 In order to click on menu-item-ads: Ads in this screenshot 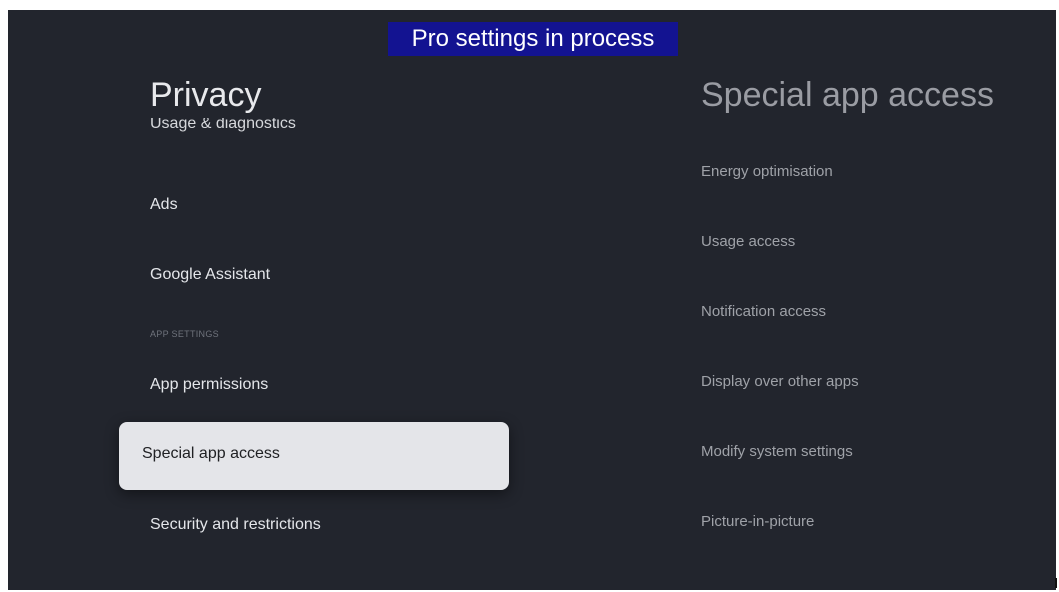, I will do `click(164, 205)`.